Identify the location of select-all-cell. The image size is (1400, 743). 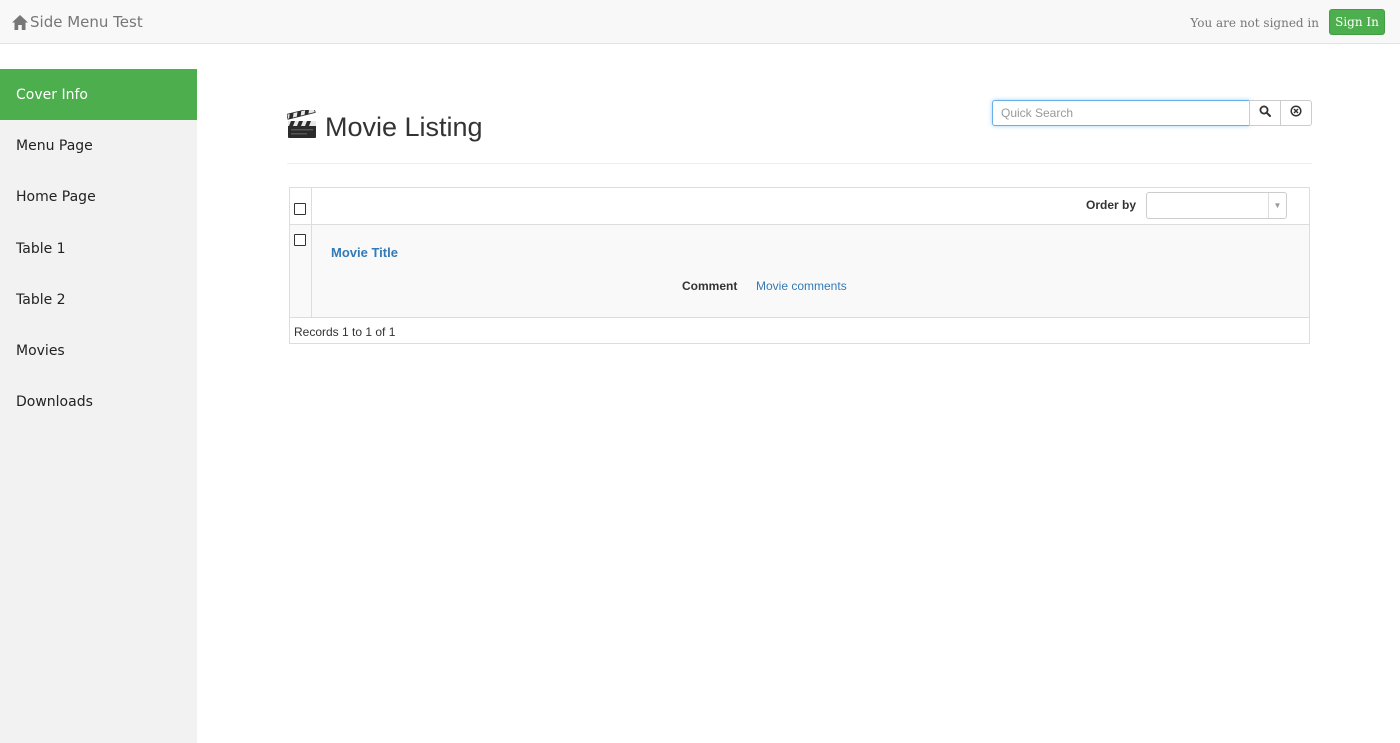
(301, 206).